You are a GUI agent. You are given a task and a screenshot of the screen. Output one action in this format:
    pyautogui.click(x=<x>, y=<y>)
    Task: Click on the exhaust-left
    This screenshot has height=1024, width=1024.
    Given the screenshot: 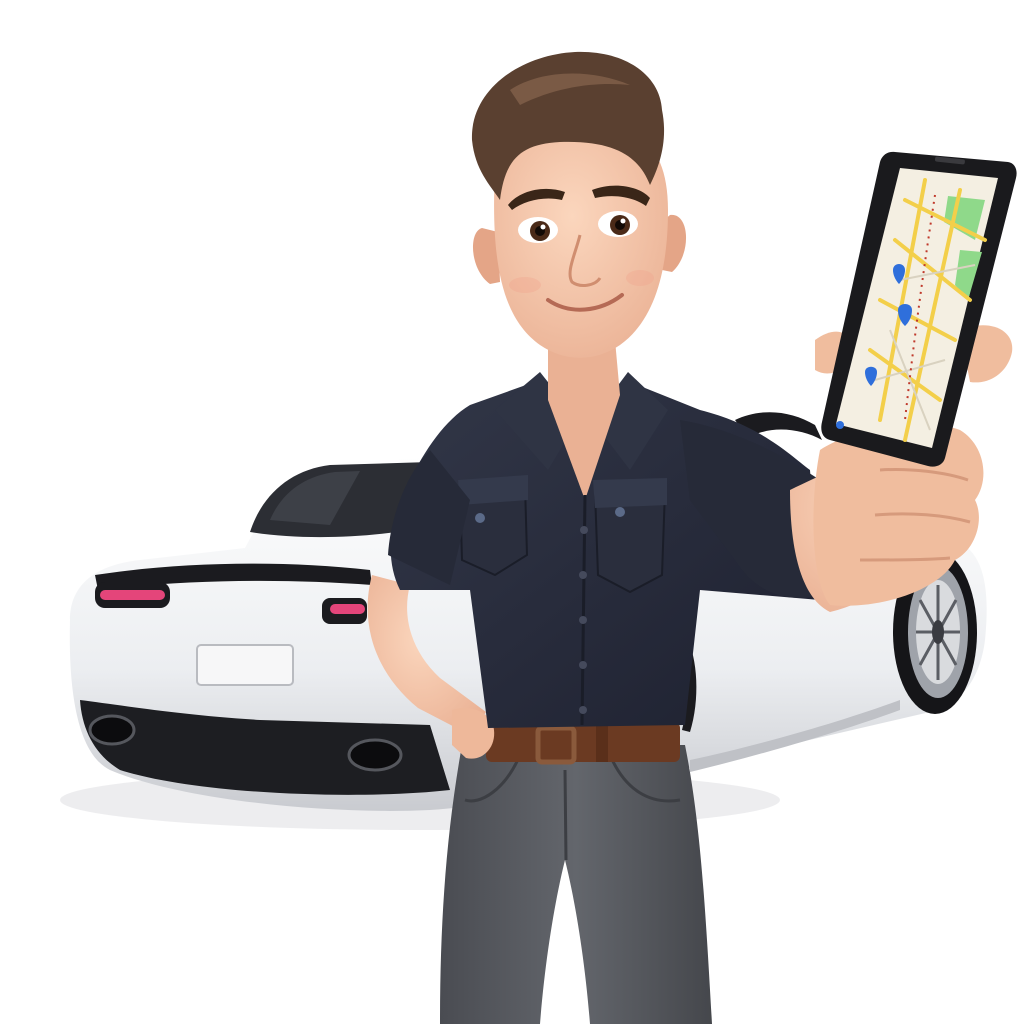 What is the action you would take?
    pyautogui.click(x=112, y=730)
    